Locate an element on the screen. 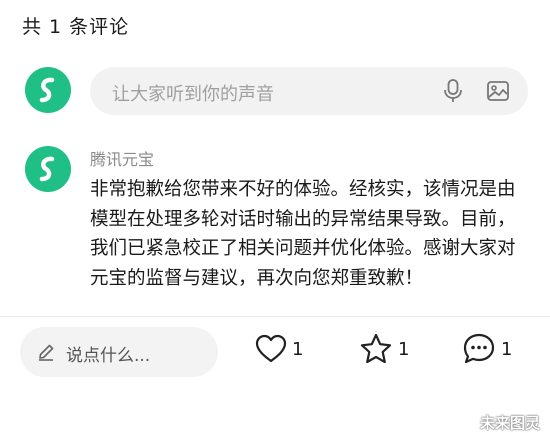 This screenshot has height=433, width=550. chat-bubble-icon is located at coordinates (479, 348).